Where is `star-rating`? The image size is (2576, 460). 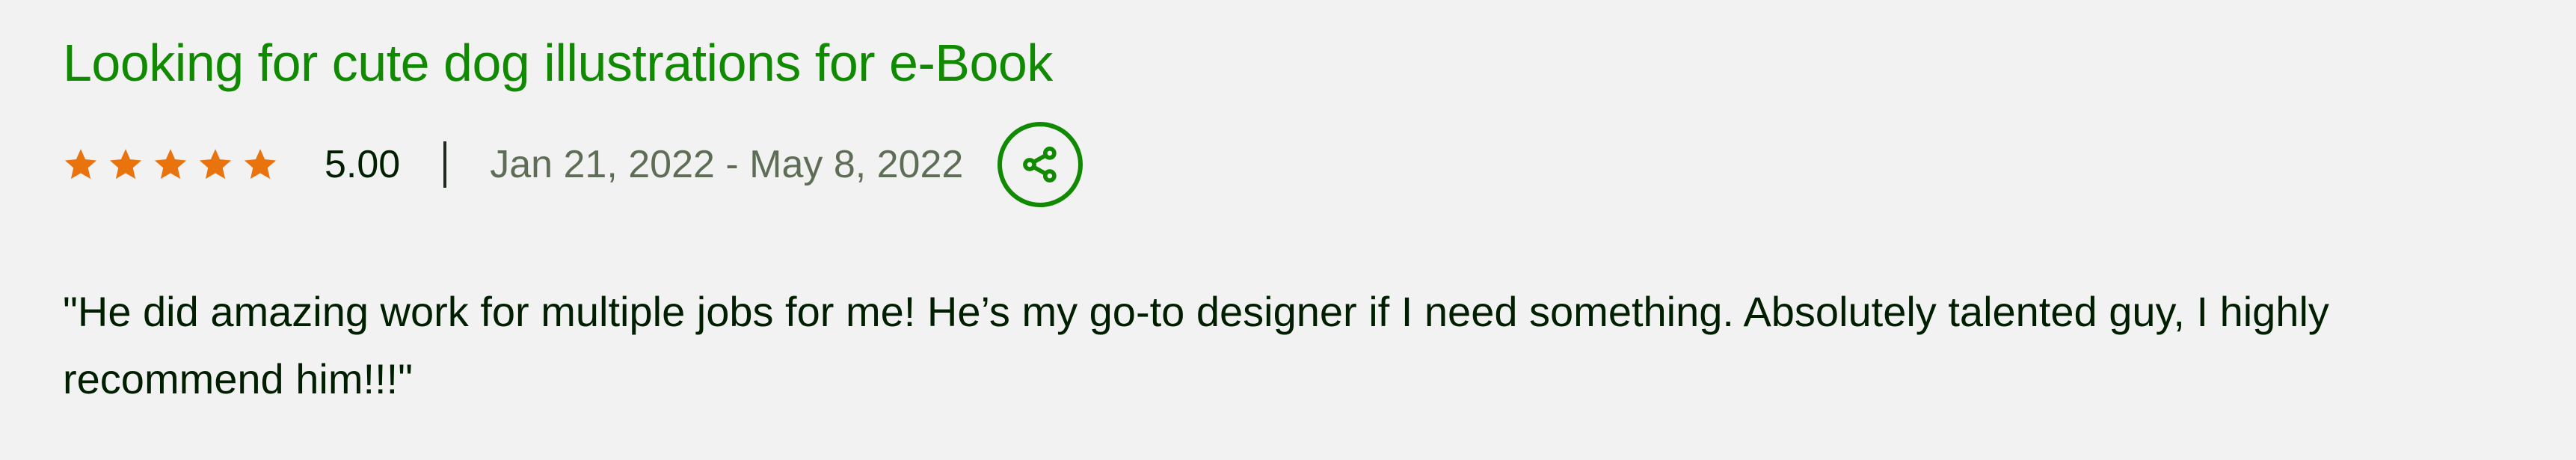
star-rating is located at coordinates (170, 165).